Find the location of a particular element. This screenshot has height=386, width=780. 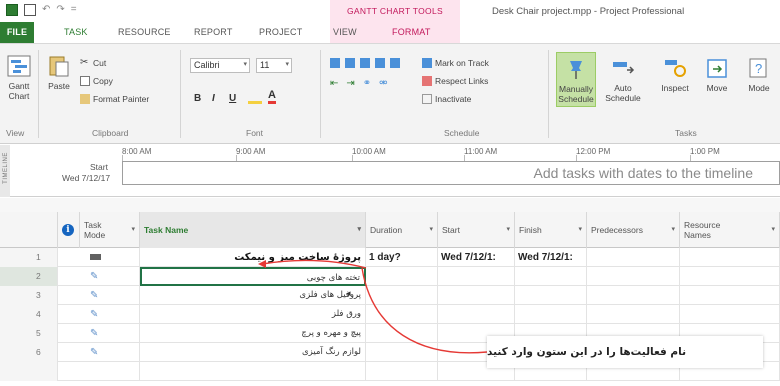

table-row: 3 ✎ پروفیل های فلزی is located at coordinates (390, 295).